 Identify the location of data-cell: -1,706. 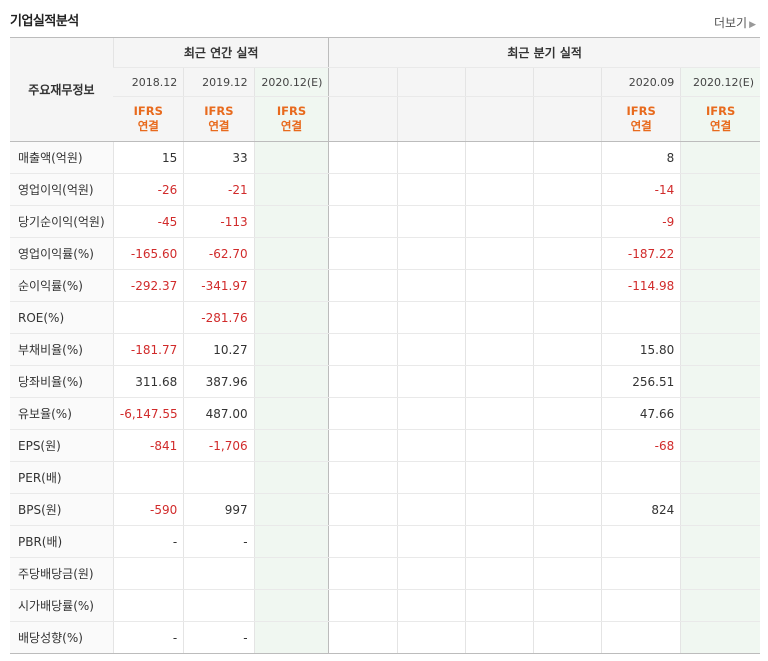
(219, 445).